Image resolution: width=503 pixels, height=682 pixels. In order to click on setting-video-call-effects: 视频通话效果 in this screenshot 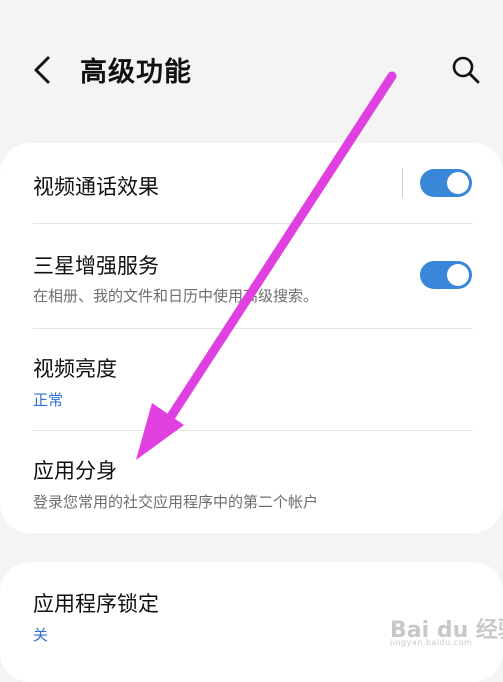, I will do `click(251, 183)`.